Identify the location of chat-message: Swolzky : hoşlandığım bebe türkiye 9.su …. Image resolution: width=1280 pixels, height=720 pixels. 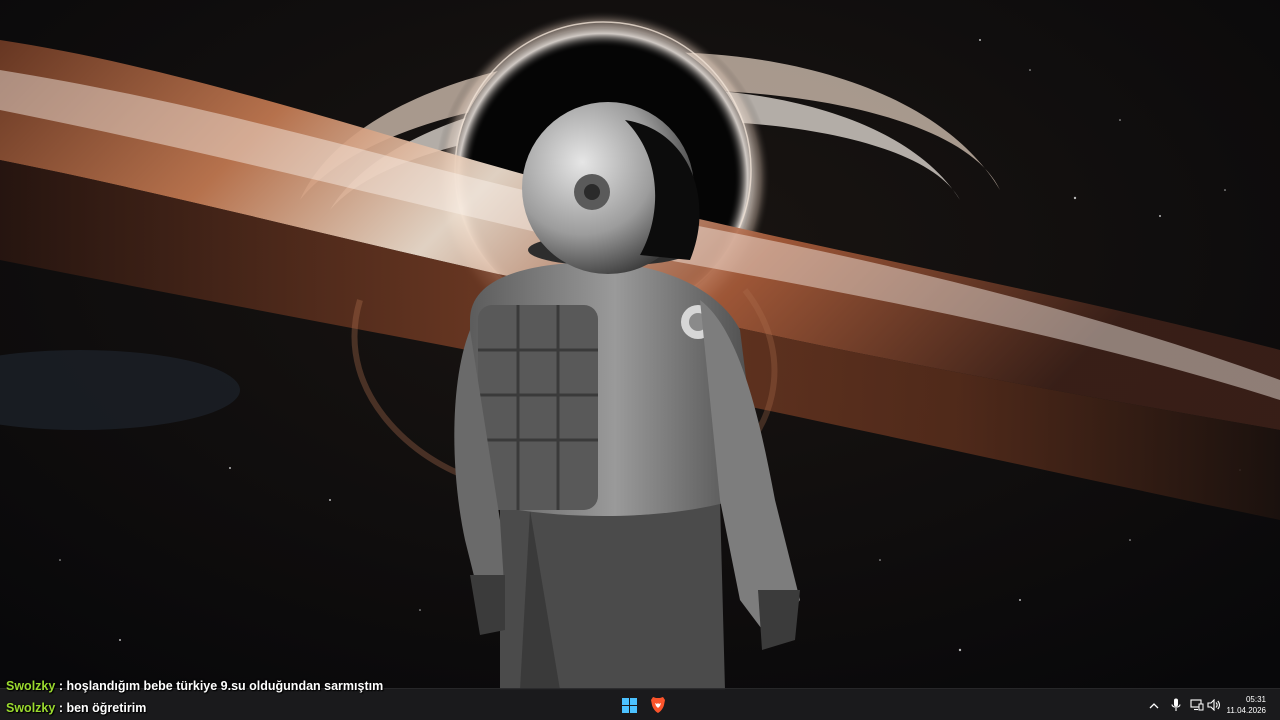
(194, 686).